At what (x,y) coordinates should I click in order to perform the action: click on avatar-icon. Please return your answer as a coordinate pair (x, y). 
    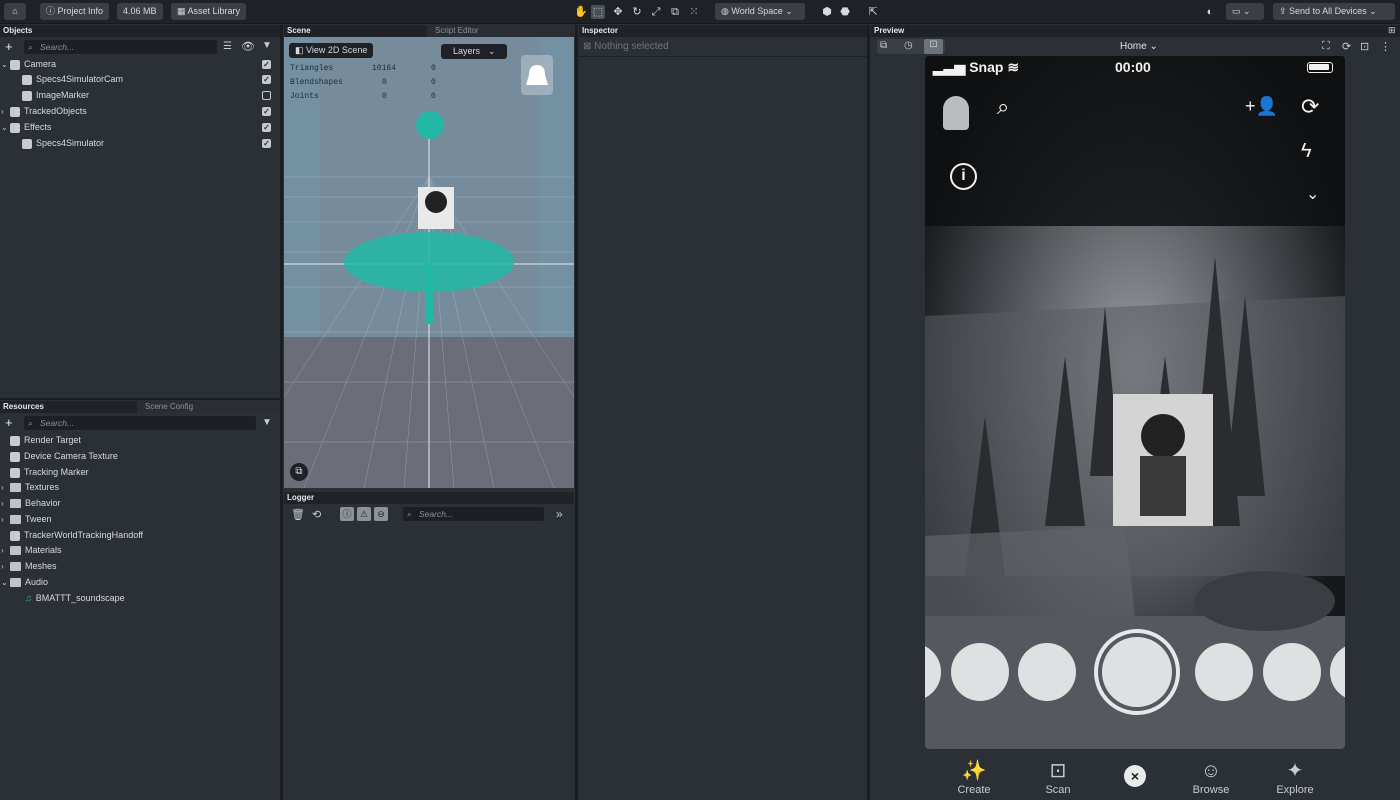
    Looking at the image, I should click on (956, 113).